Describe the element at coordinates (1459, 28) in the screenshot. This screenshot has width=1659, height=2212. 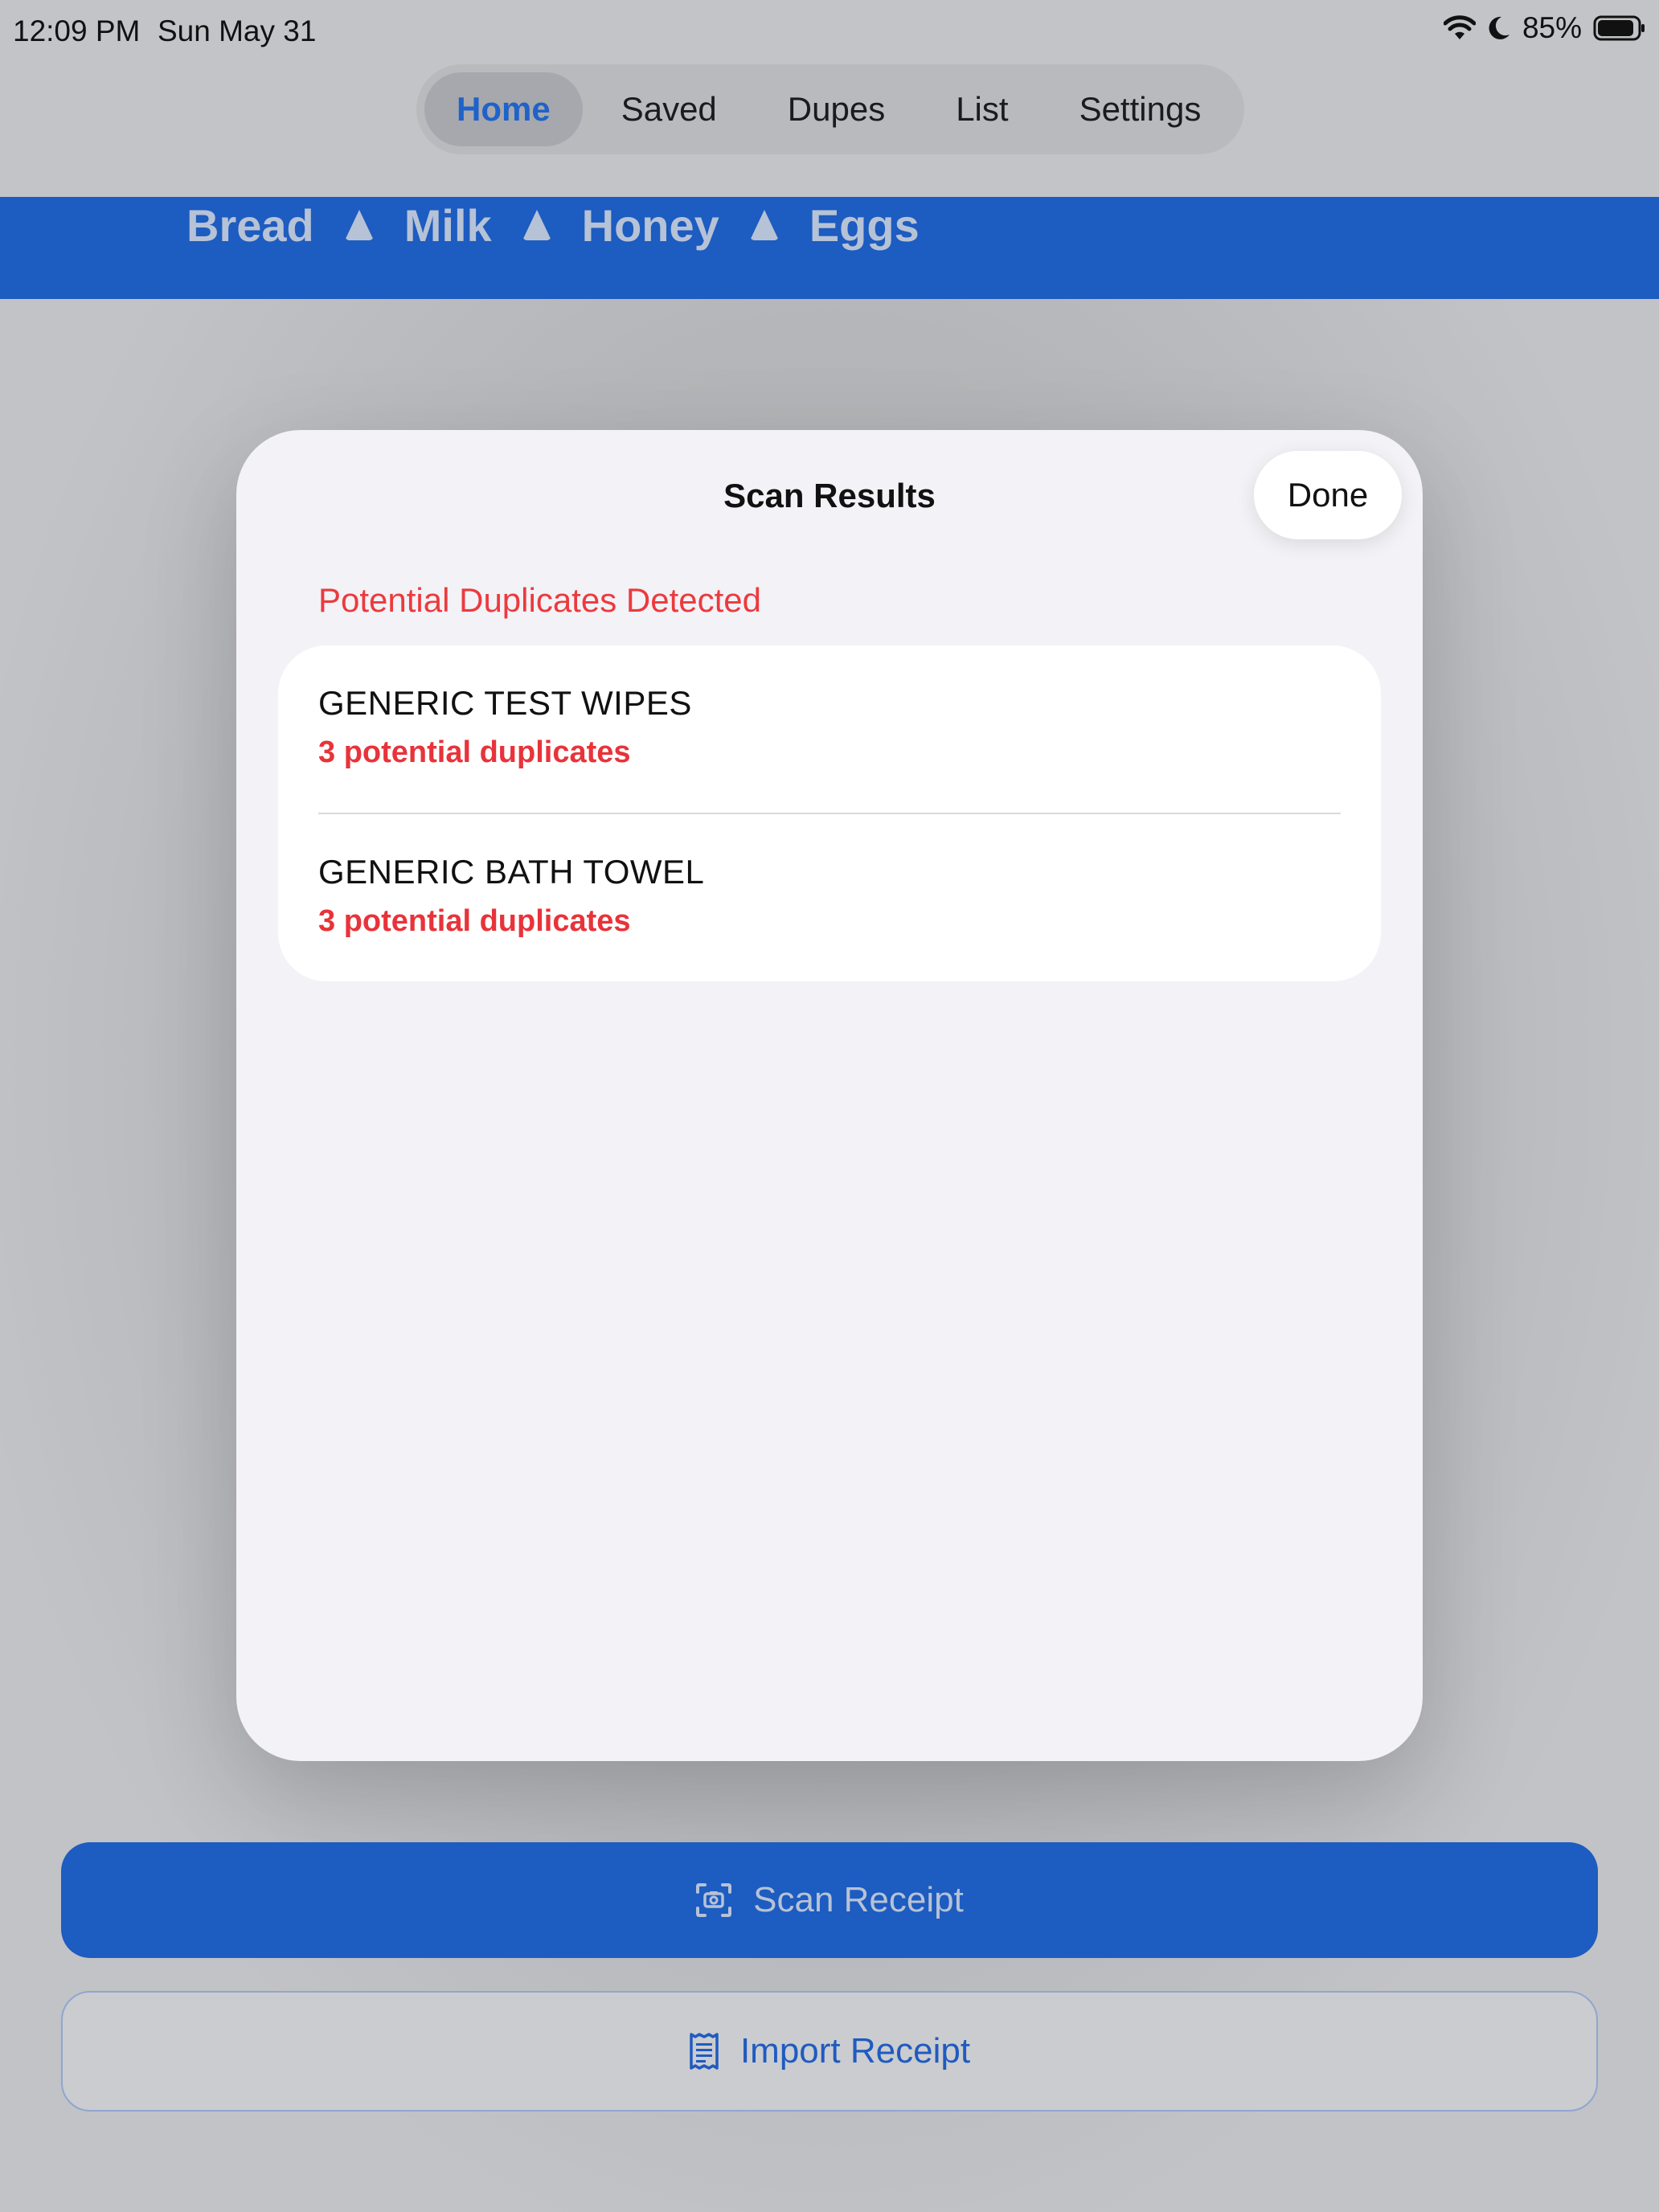
I see `wifi-icon` at that location.